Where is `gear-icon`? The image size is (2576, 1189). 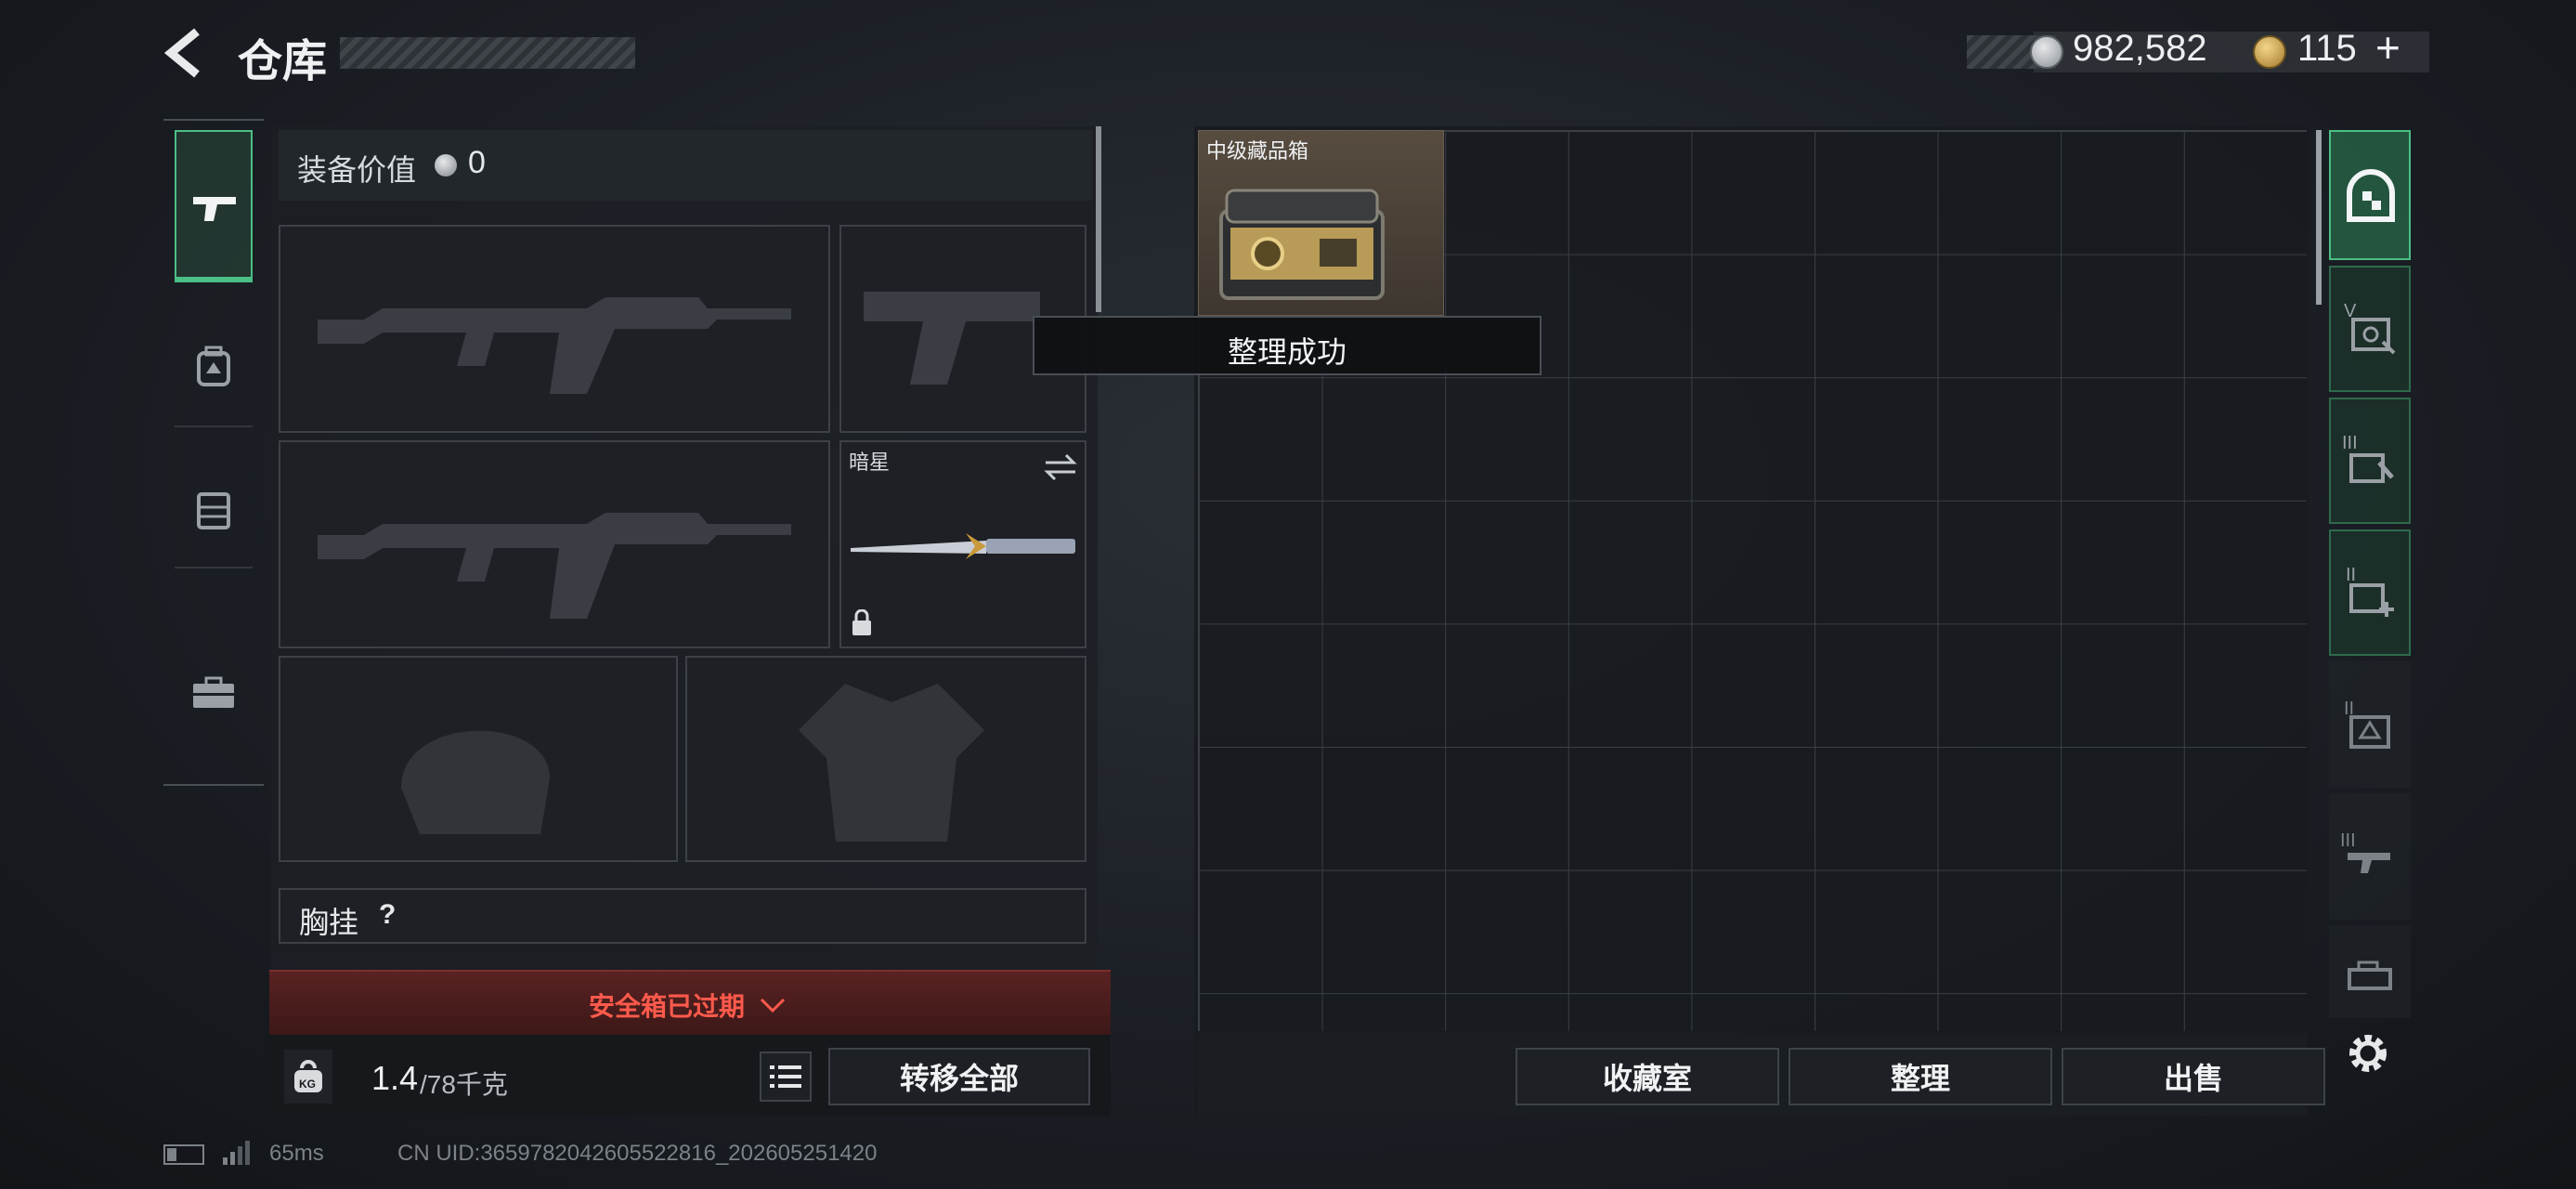 gear-icon is located at coordinates (2368, 1053).